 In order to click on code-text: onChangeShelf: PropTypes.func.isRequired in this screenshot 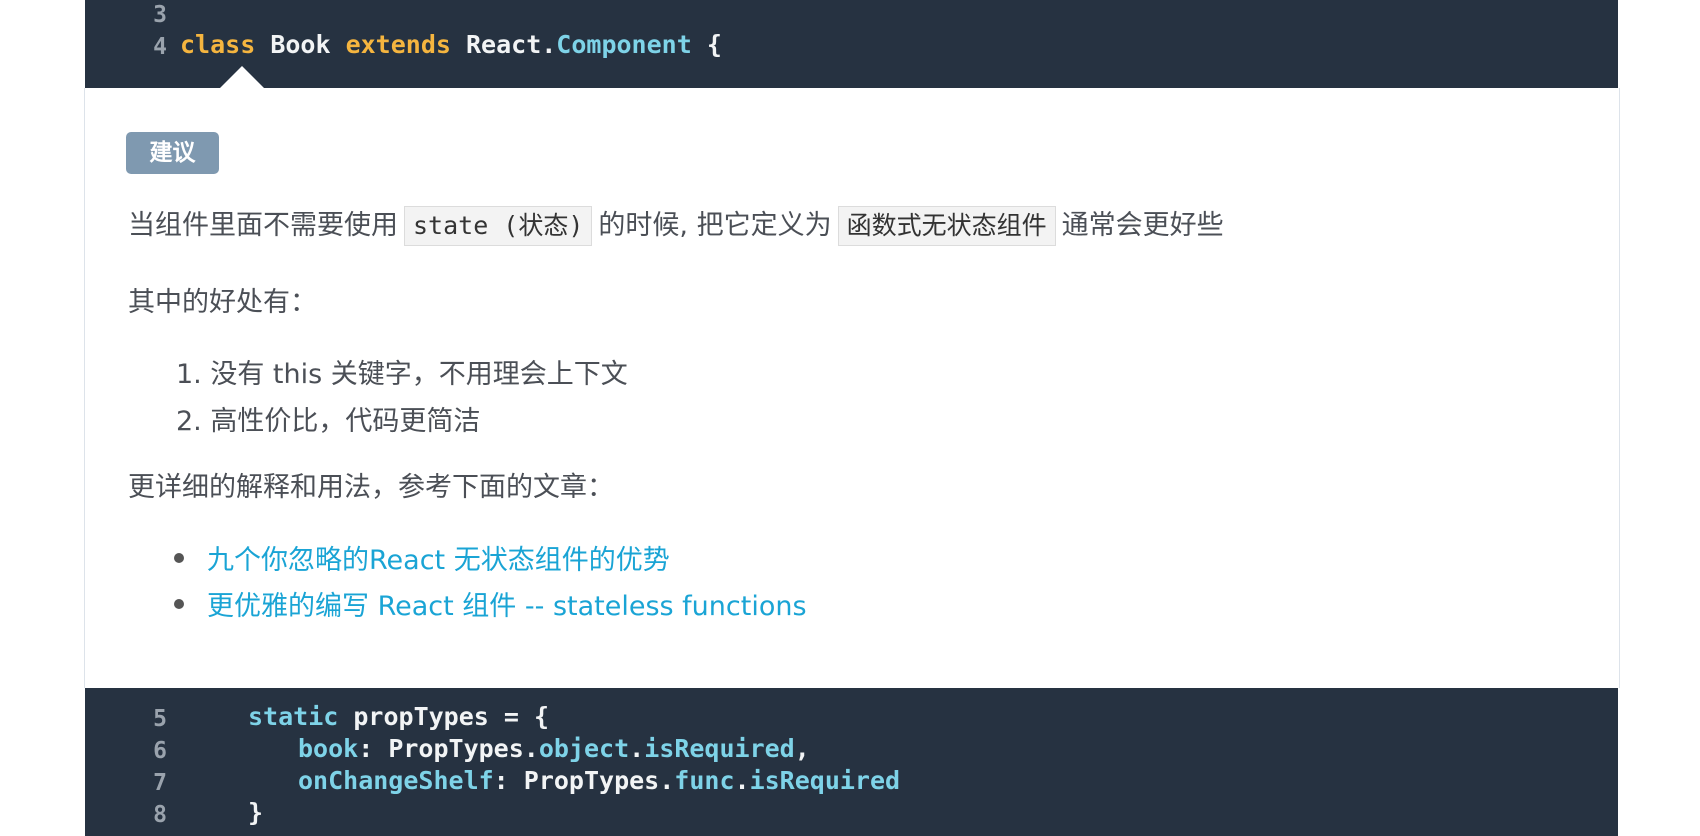, I will do `click(599, 780)`.